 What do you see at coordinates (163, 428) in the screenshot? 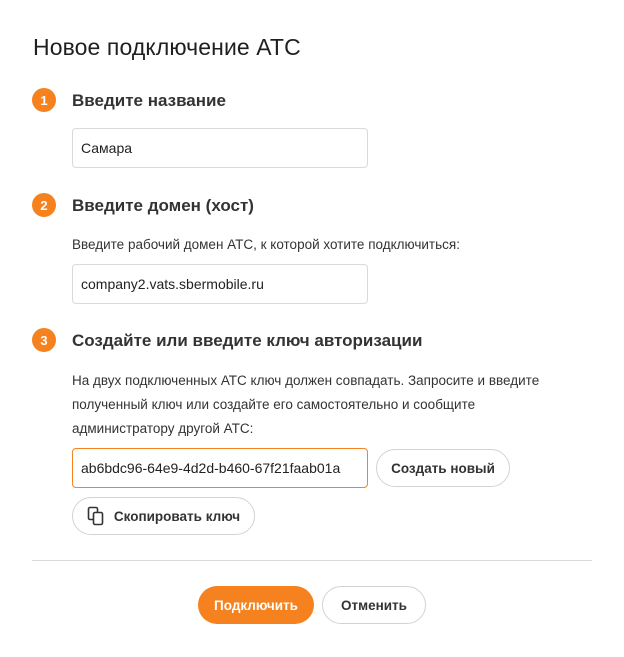
I see `key-hint-line: администратору другой АТС:` at bounding box center [163, 428].